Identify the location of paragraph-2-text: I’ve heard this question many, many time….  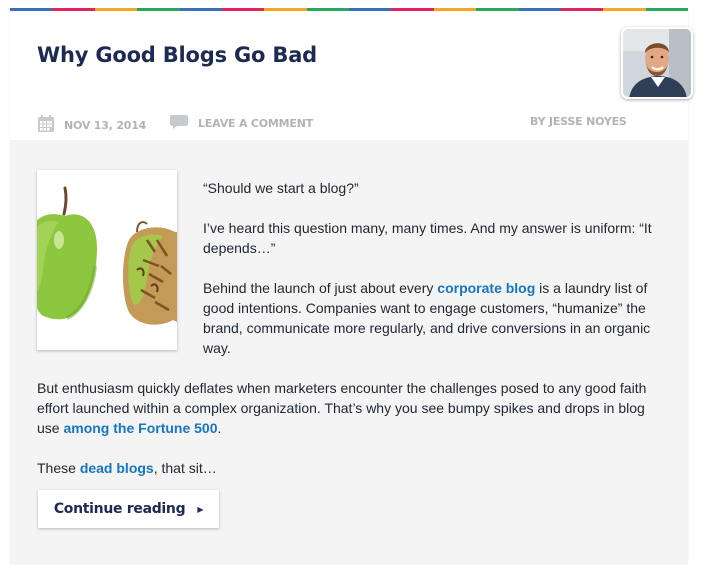
(427, 238).